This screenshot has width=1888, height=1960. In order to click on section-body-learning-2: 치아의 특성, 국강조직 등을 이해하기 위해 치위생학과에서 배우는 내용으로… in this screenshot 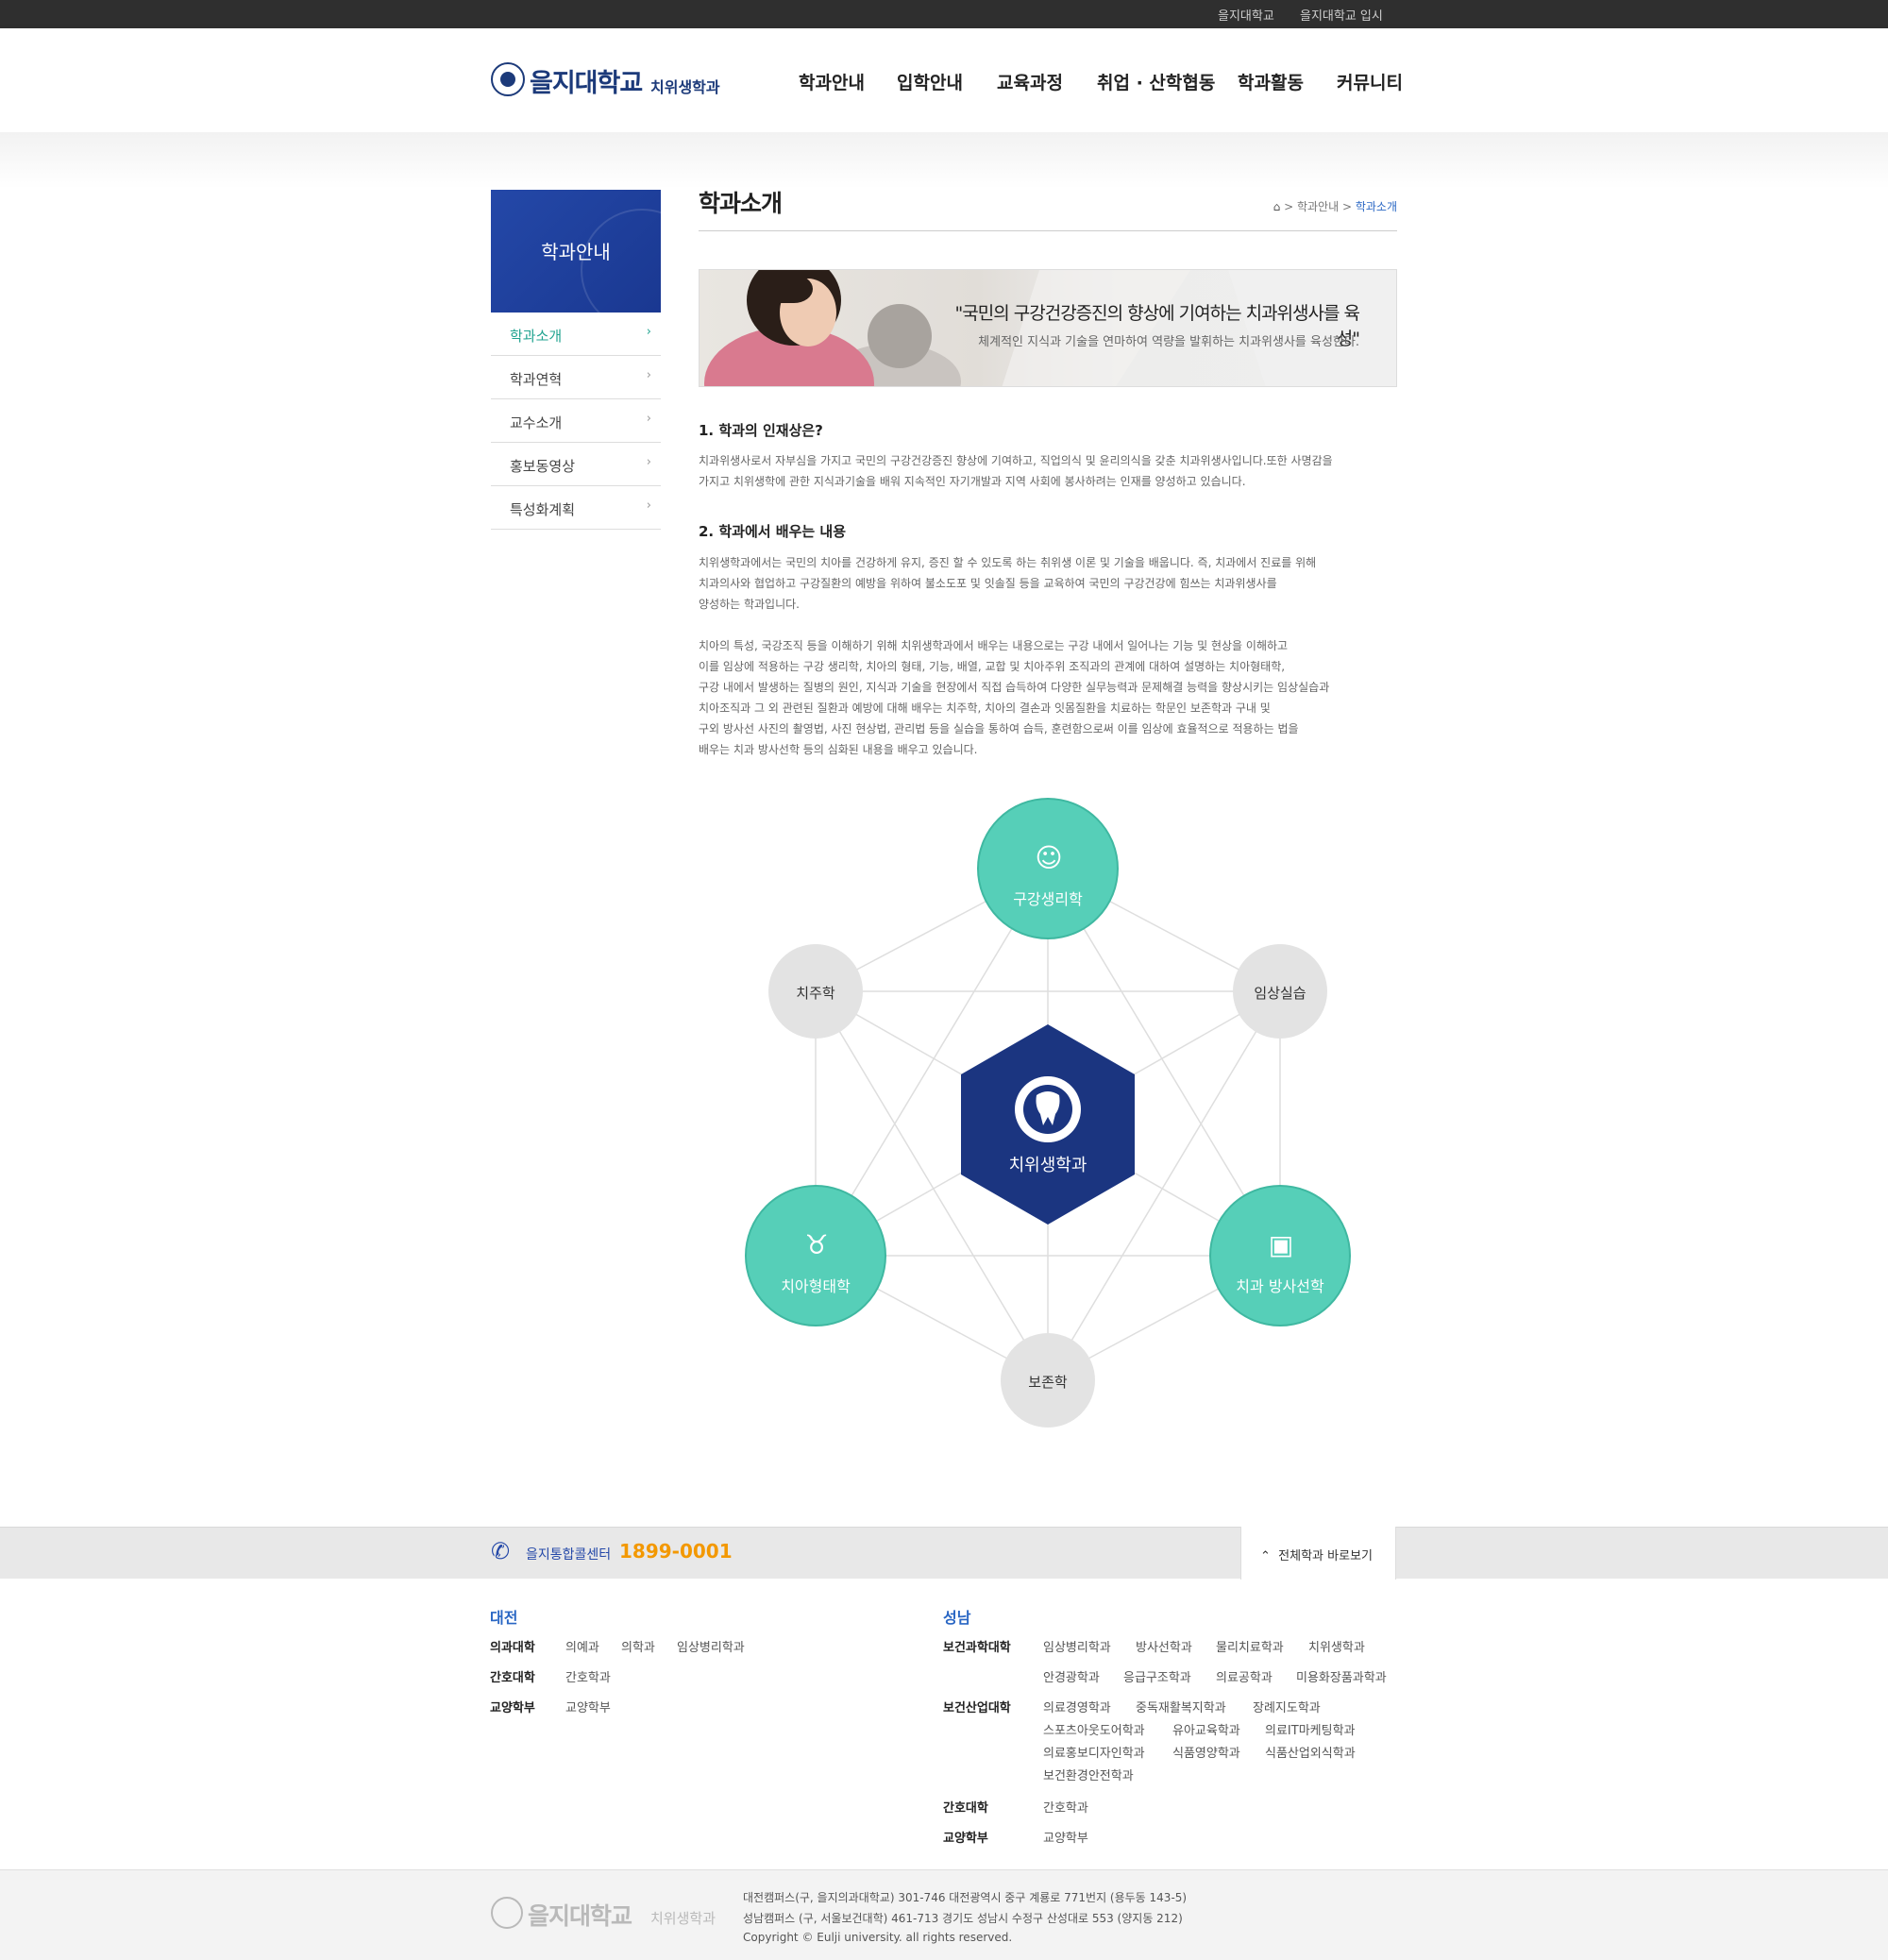, I will do `click(1015, 697)`.